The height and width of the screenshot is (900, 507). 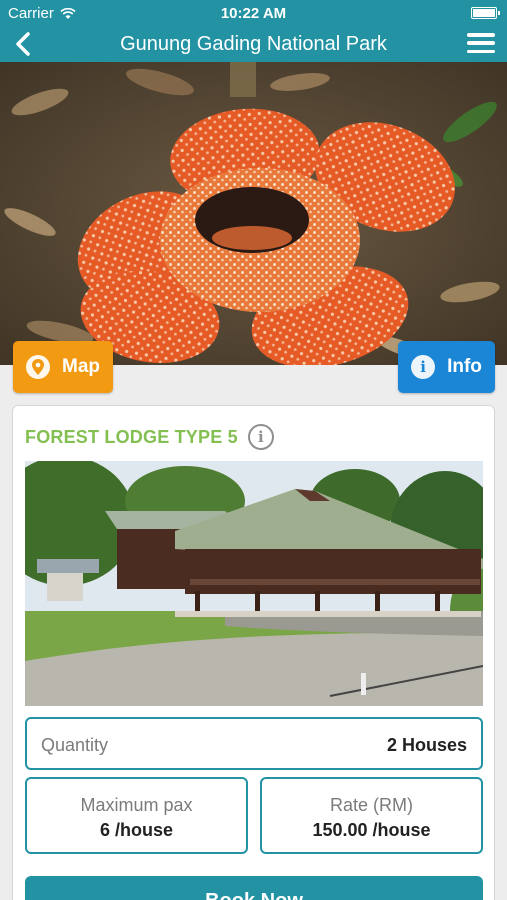 What do you see at coordinates (371, 815) in the screenshot?
I see `rate-box: Rate (RM) 150.00 /house` at bounding box center [371, 815].